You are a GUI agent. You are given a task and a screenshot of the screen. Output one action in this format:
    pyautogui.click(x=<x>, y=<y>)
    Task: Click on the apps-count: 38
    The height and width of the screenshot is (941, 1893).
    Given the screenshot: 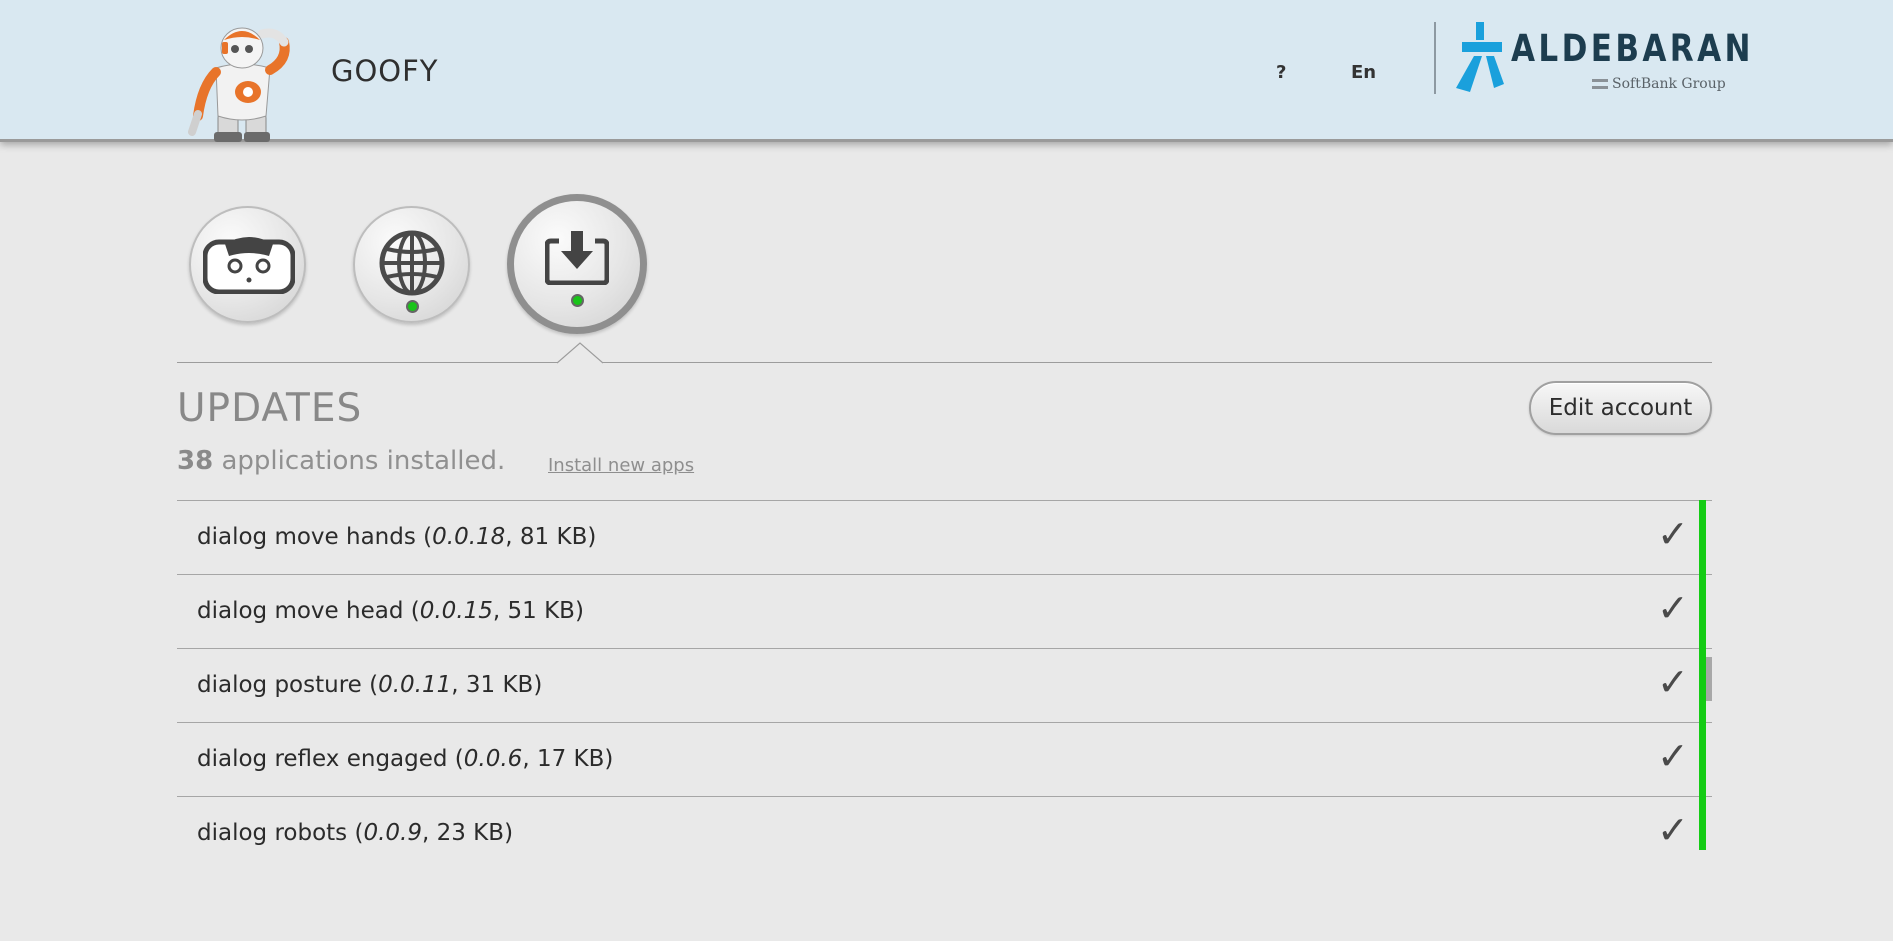 What is the action you would take?
    pyautogui.click(x=195, y=461)
    